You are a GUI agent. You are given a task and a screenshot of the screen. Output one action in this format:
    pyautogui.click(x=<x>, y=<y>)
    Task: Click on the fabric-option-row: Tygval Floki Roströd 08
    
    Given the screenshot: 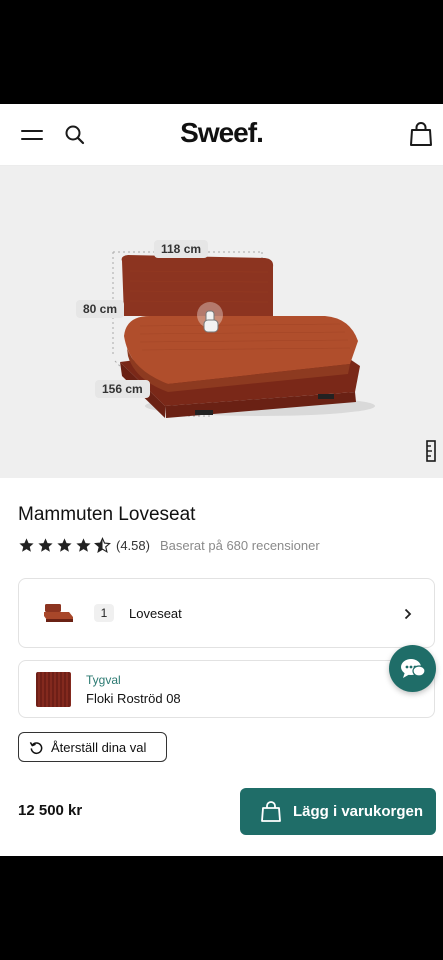 What is the action you would take?
    pyautogui.click(x=226, y=689)
    